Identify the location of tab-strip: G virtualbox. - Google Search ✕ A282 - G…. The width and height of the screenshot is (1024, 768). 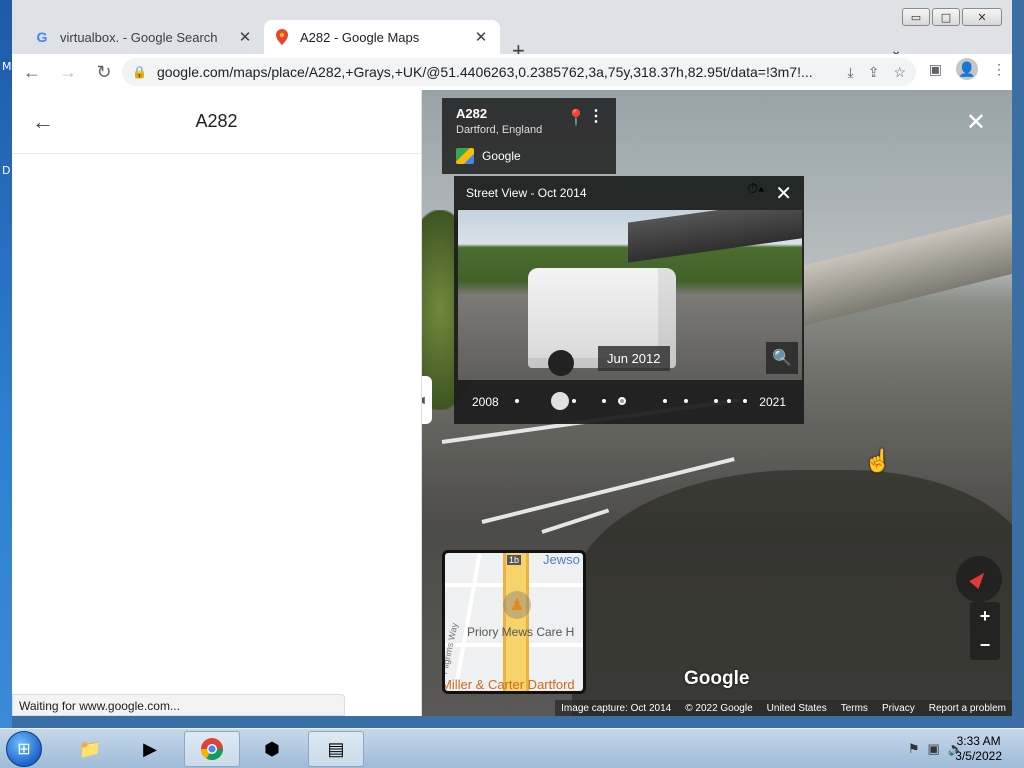
(512, 39).